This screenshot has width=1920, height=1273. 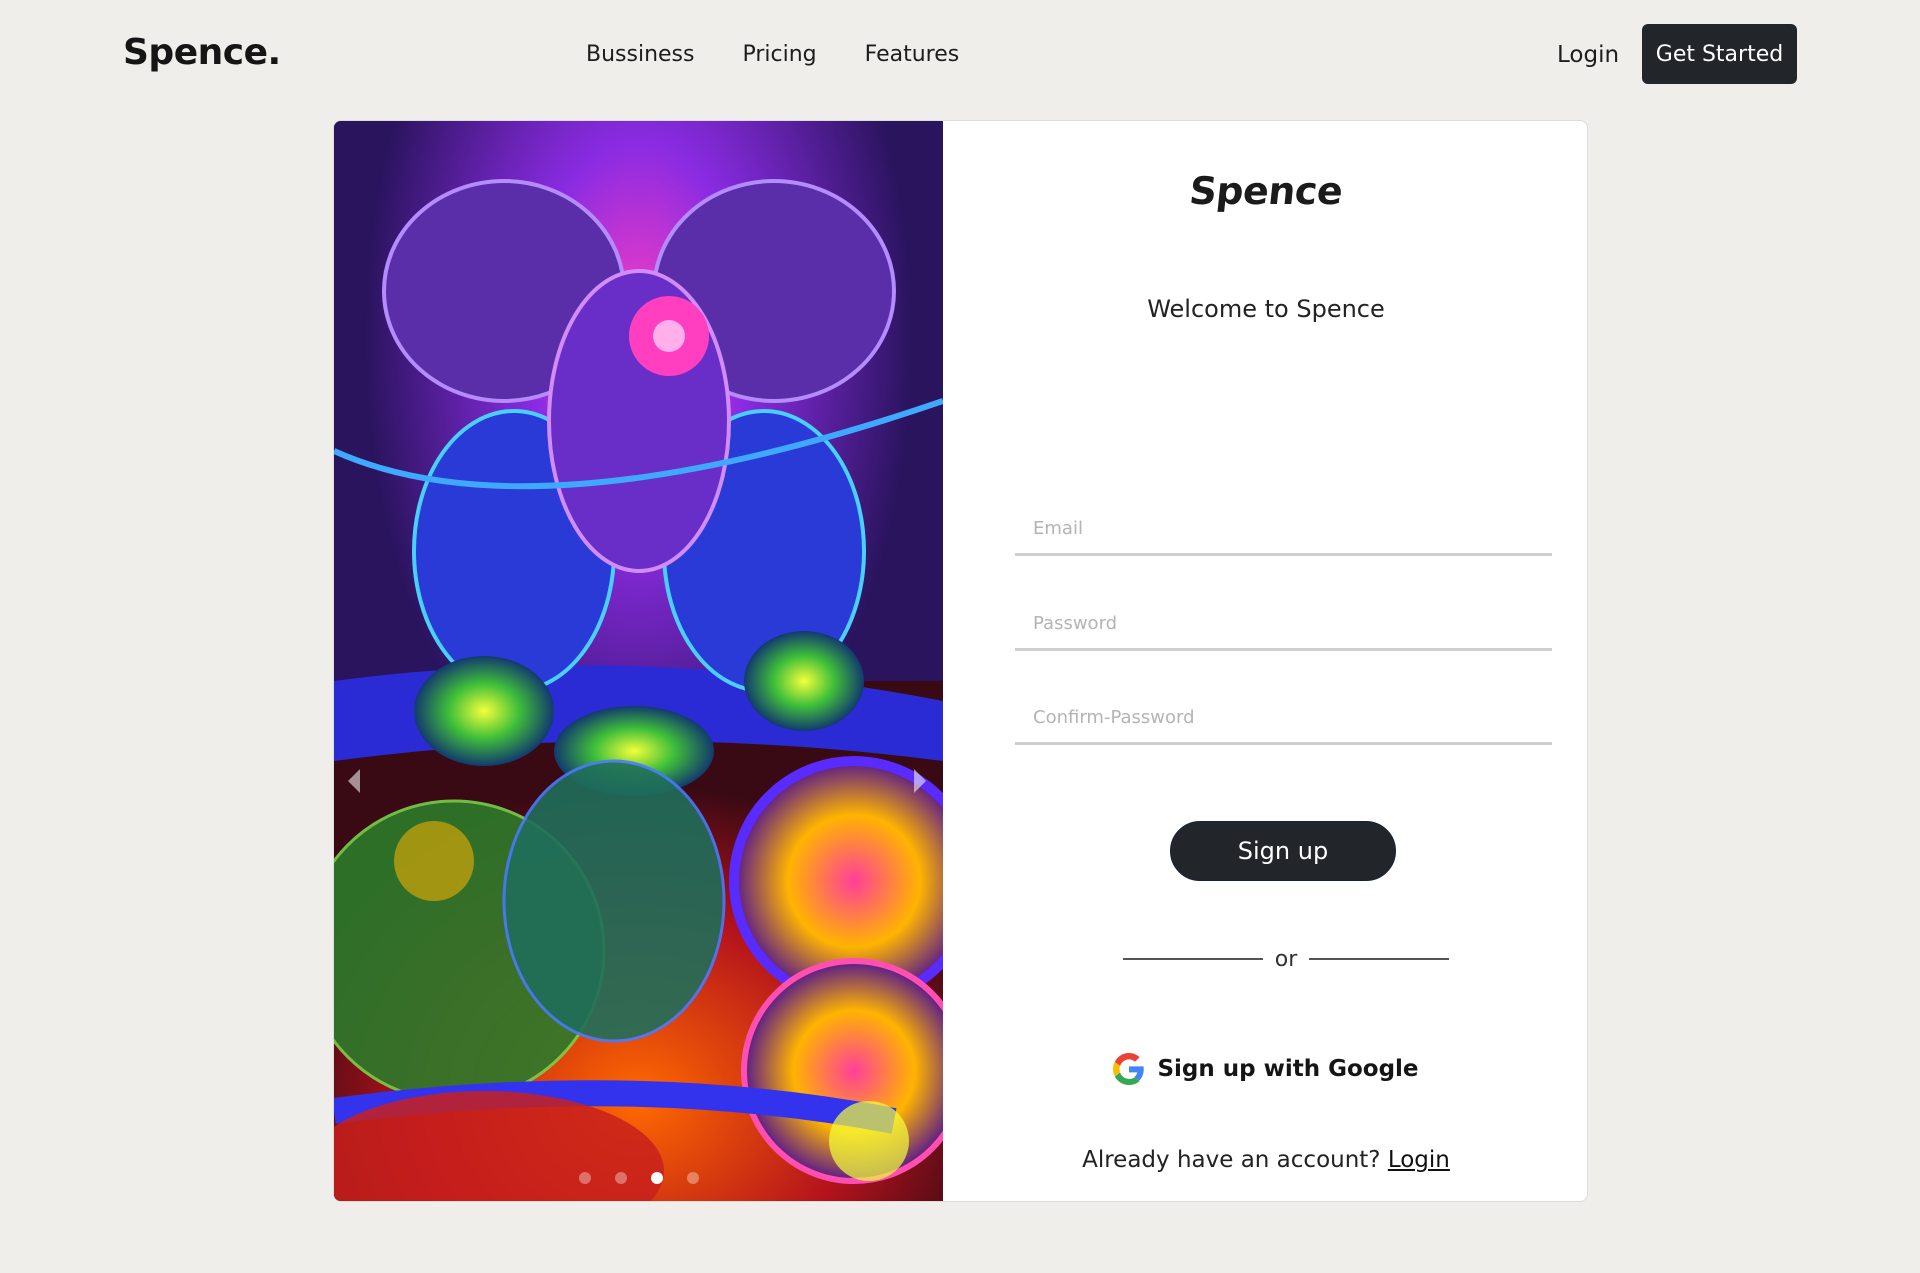 I want to click on nav-link-features: Features, so click(x=912, y=54).